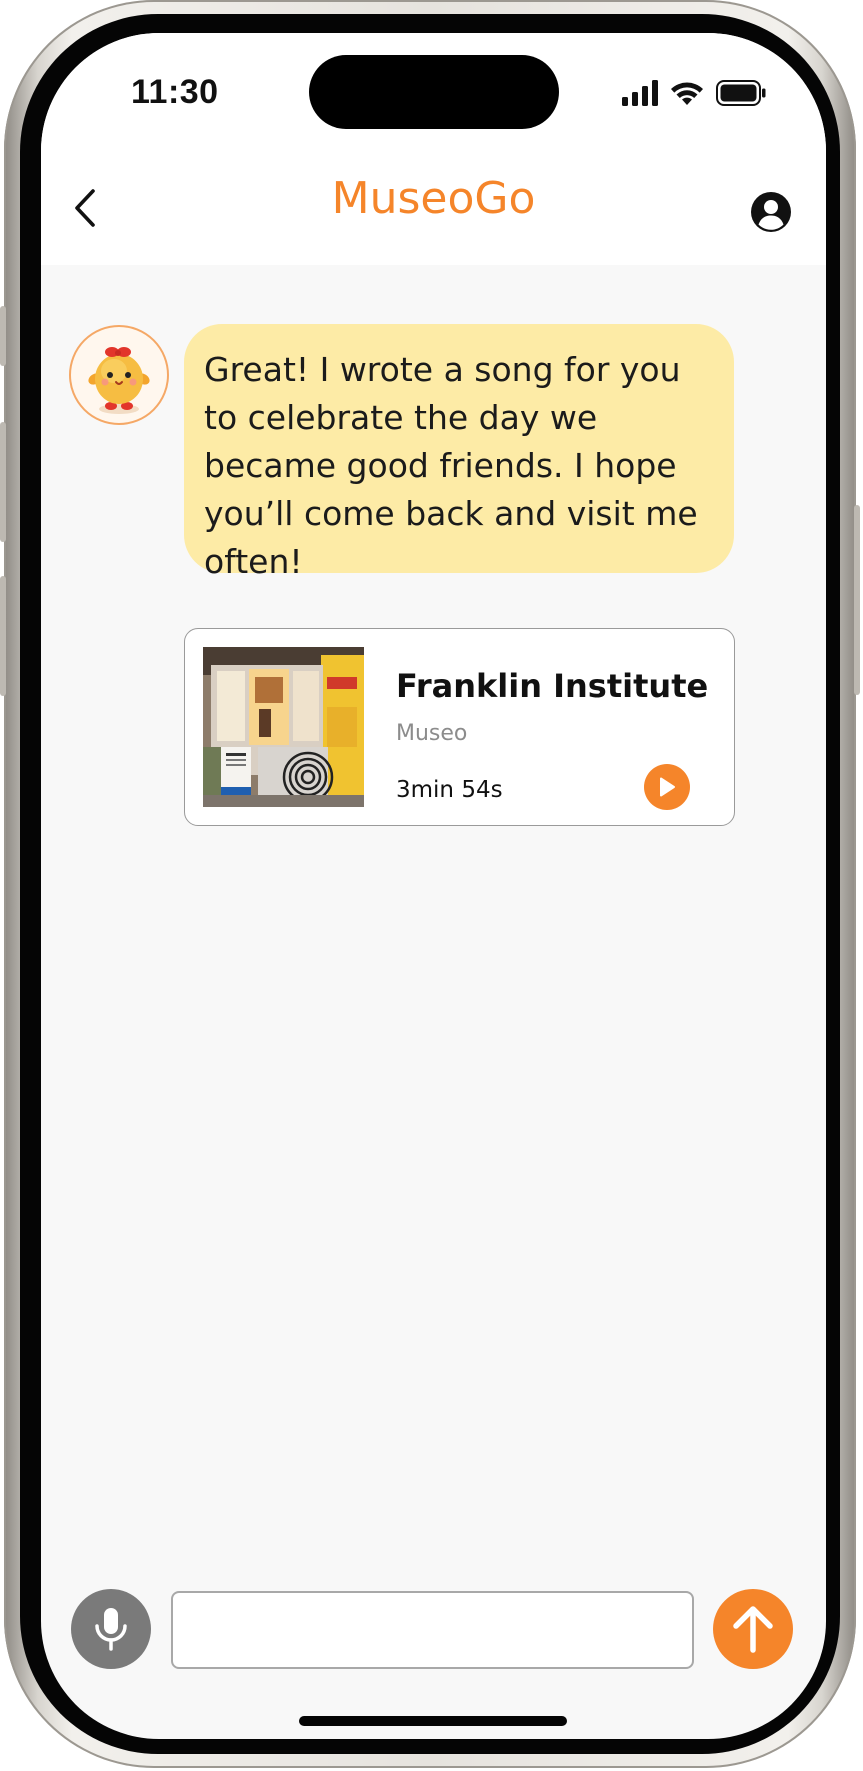 This screenshot has height=1771, width=863. I want to click on play-icon, so click(667, 787).